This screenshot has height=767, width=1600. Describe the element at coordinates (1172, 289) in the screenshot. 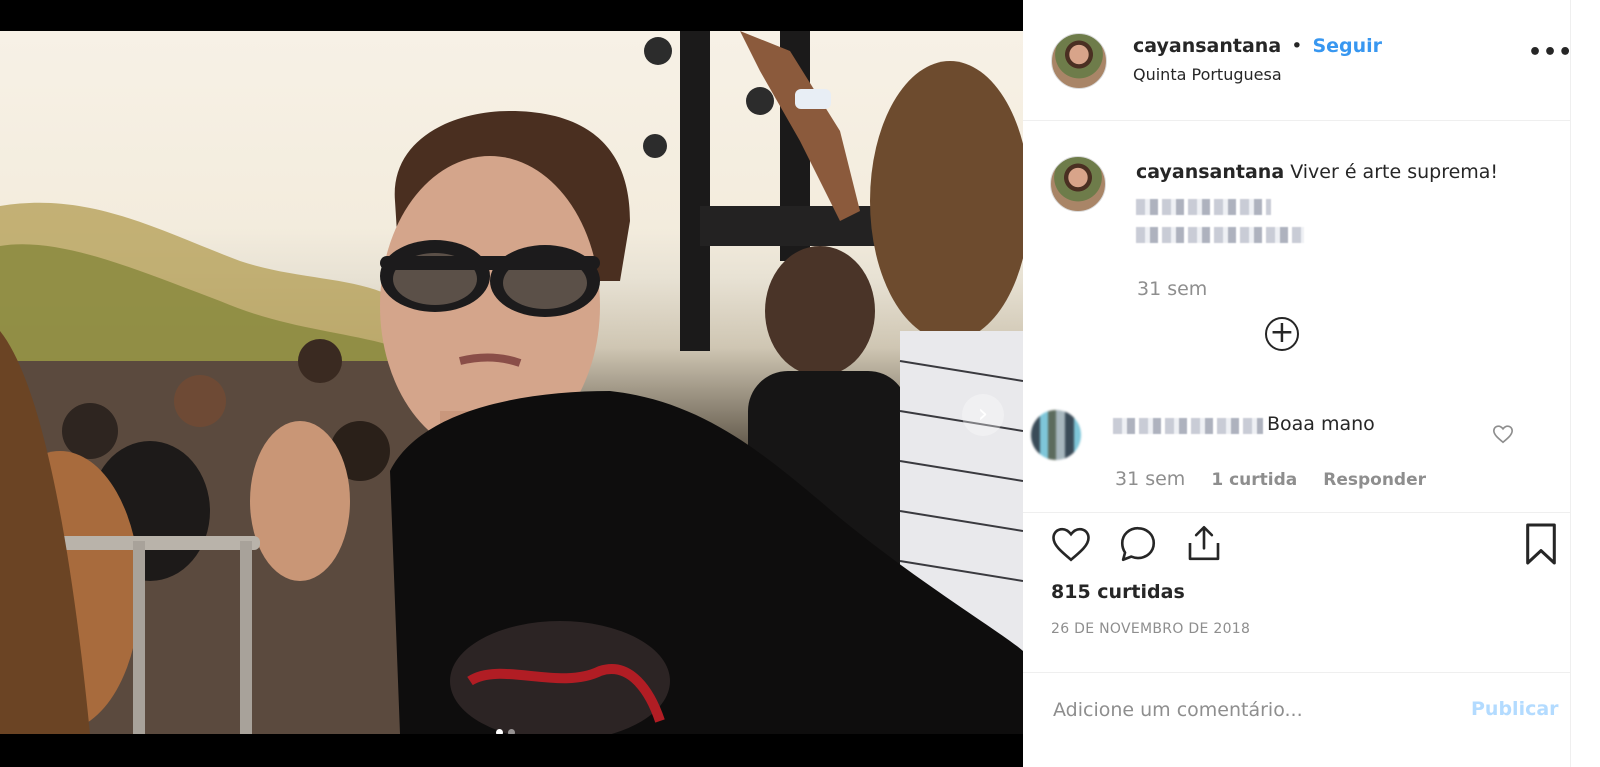

I see `caption-timestamp: 31 sem` at that location.